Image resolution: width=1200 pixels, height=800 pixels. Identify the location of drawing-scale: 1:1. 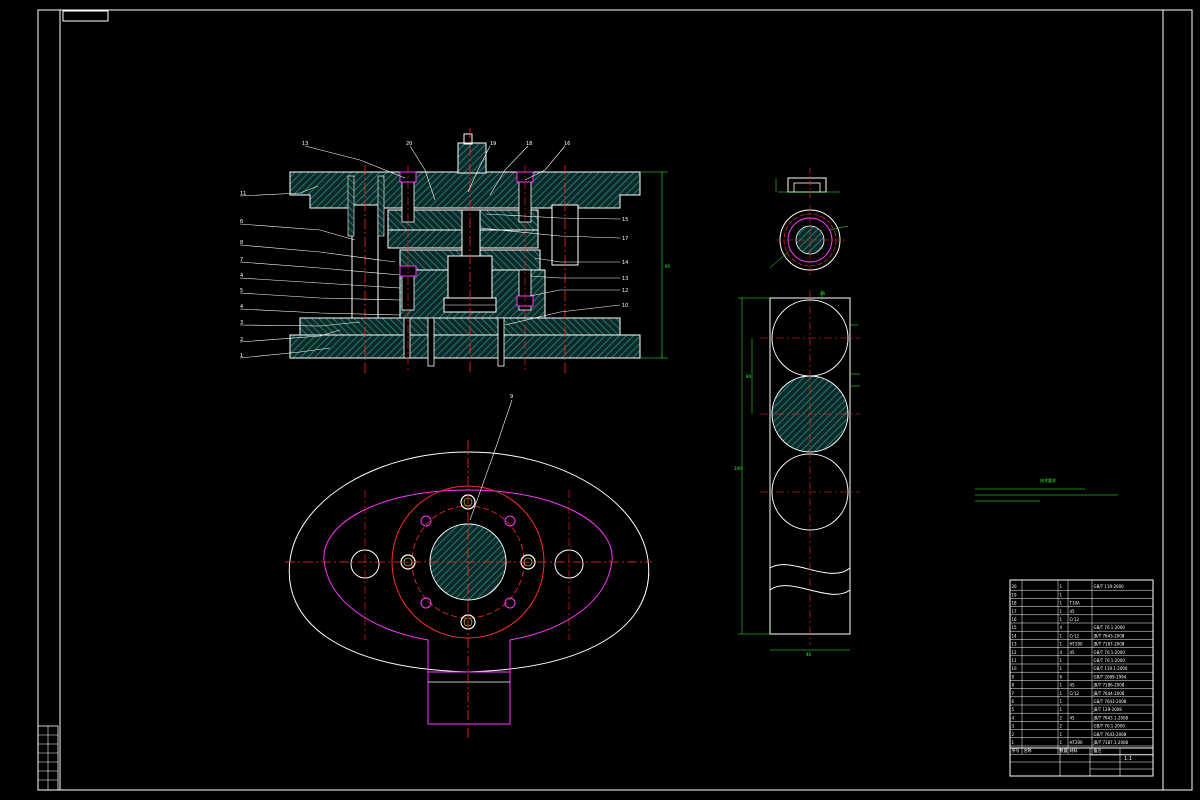
(1128, 759).